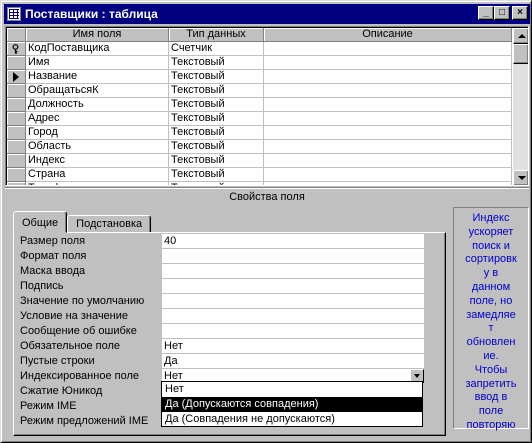 The image size is (532, 443). I want to click on table-row: Индекс Текстовый, so click(259, 161).